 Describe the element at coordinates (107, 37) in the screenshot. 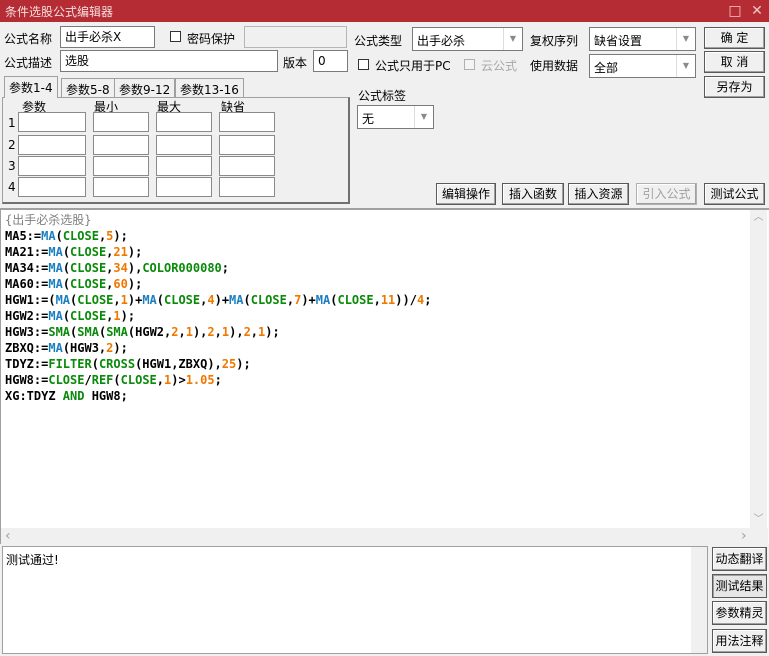

I see `formula-name-input: 出手必杀X` at that location.